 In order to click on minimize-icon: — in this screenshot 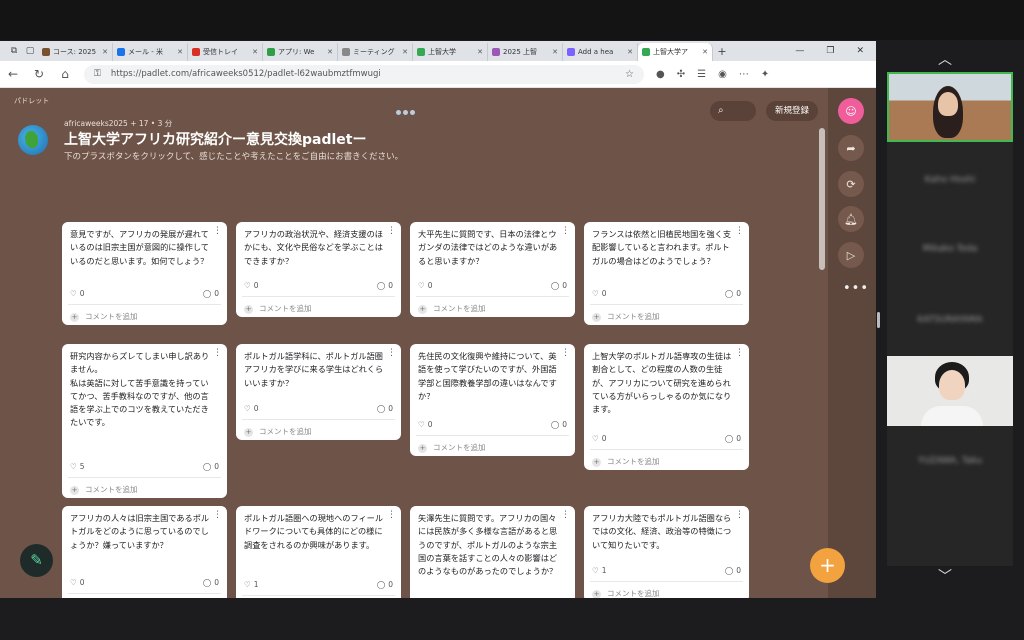, I will do `click(799, 51)`.